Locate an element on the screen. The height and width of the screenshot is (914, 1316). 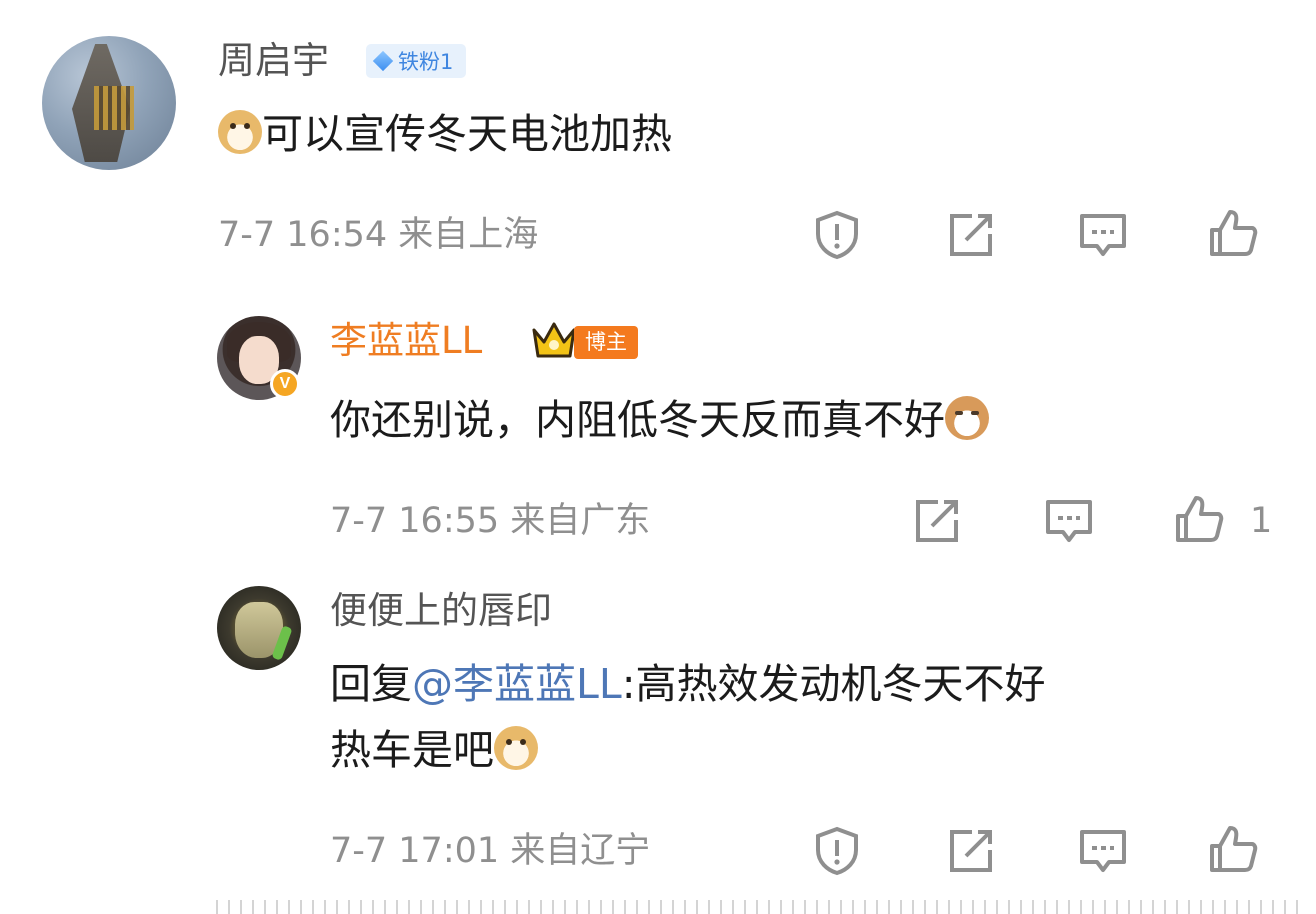
bottom-edge-pattern is located at coordinates (761, 907).